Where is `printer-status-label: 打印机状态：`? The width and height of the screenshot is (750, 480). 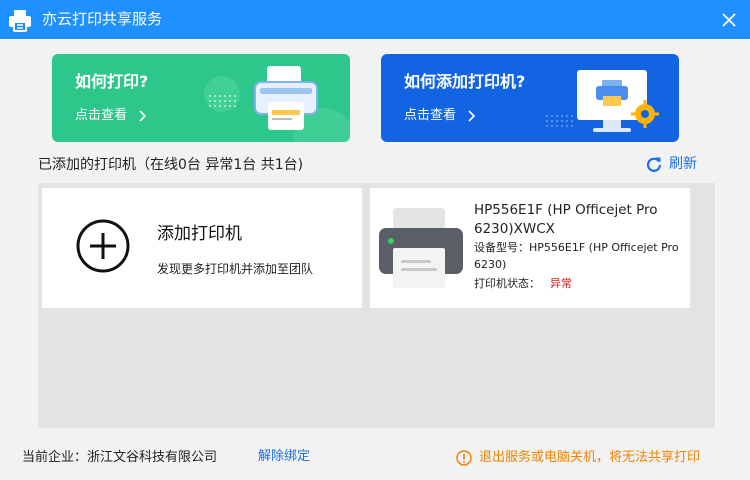
printer-status-label: 打印机状态： is located at coordinates (507, 283).